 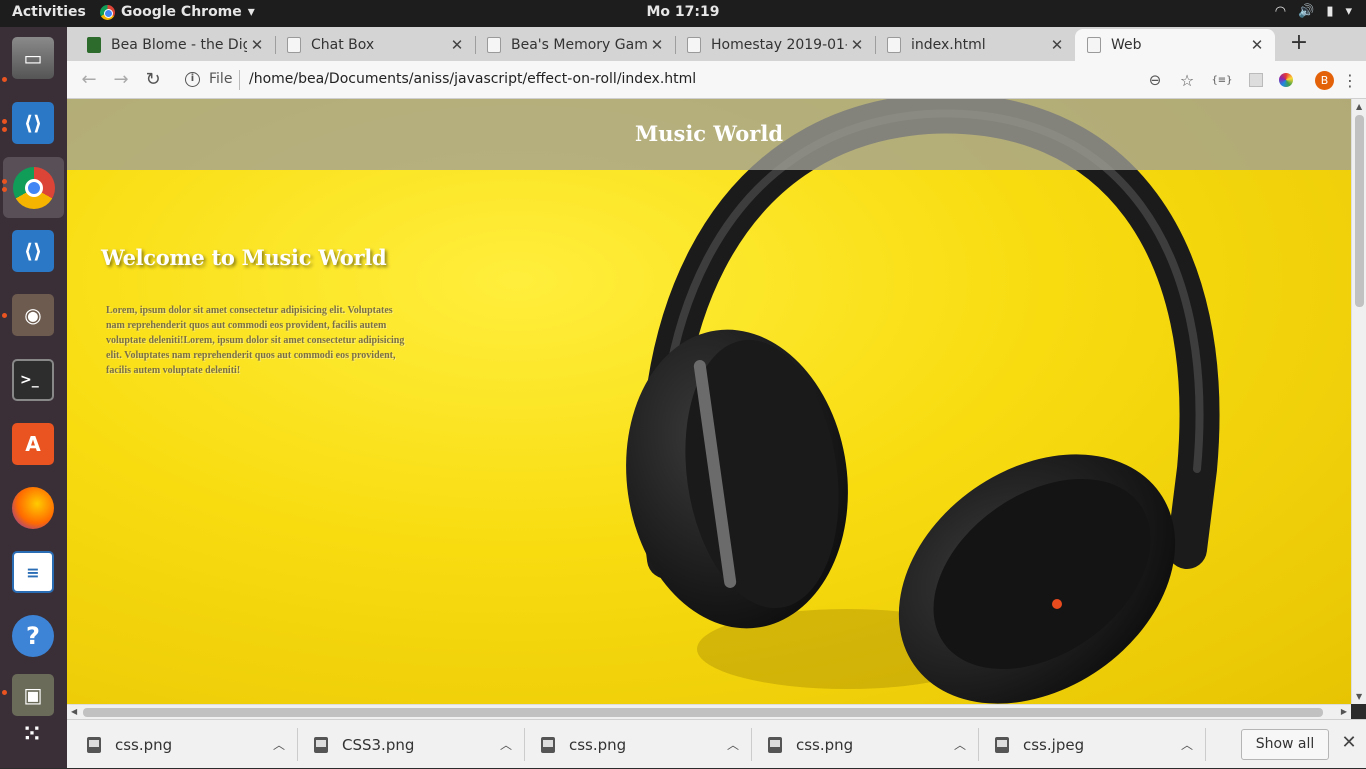 What do you see at coordinates (975, 45) in the screenshot?
I see `tab-index-html: index.html ✕` at bounding box center [975, 45].